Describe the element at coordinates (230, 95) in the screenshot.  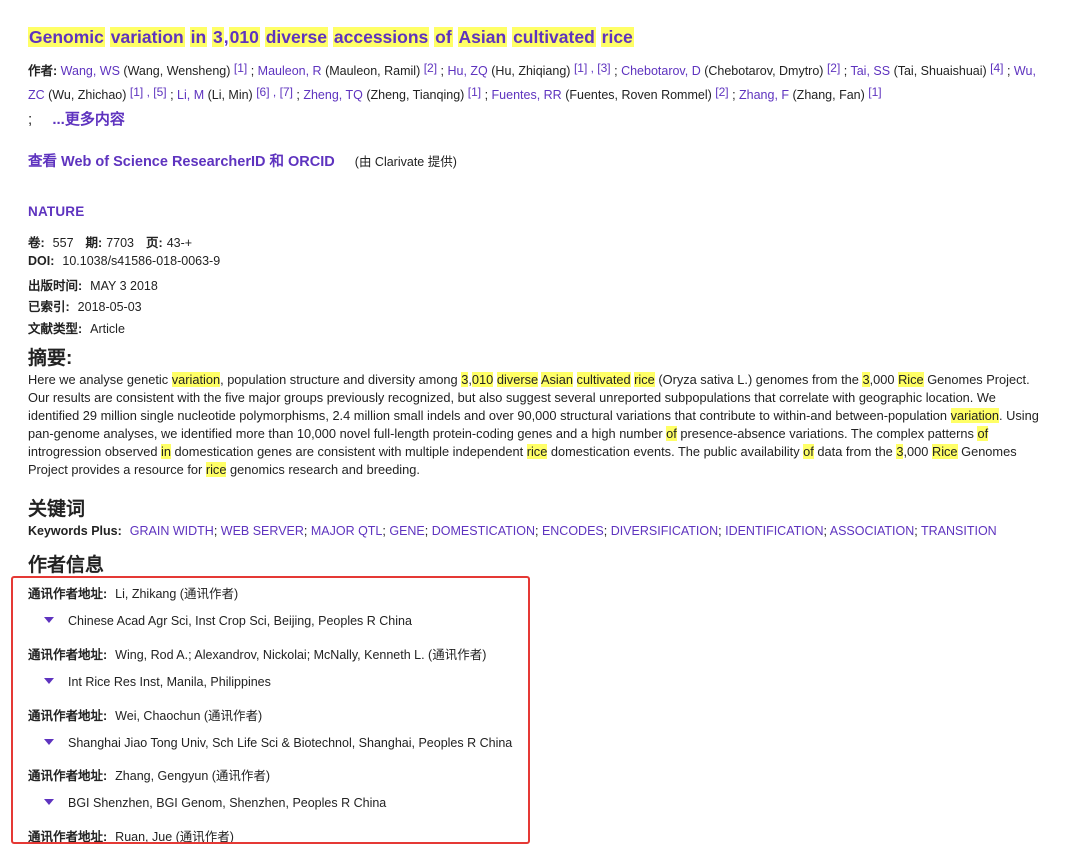
I see `author-fullname: (Li, Min)` at that location.